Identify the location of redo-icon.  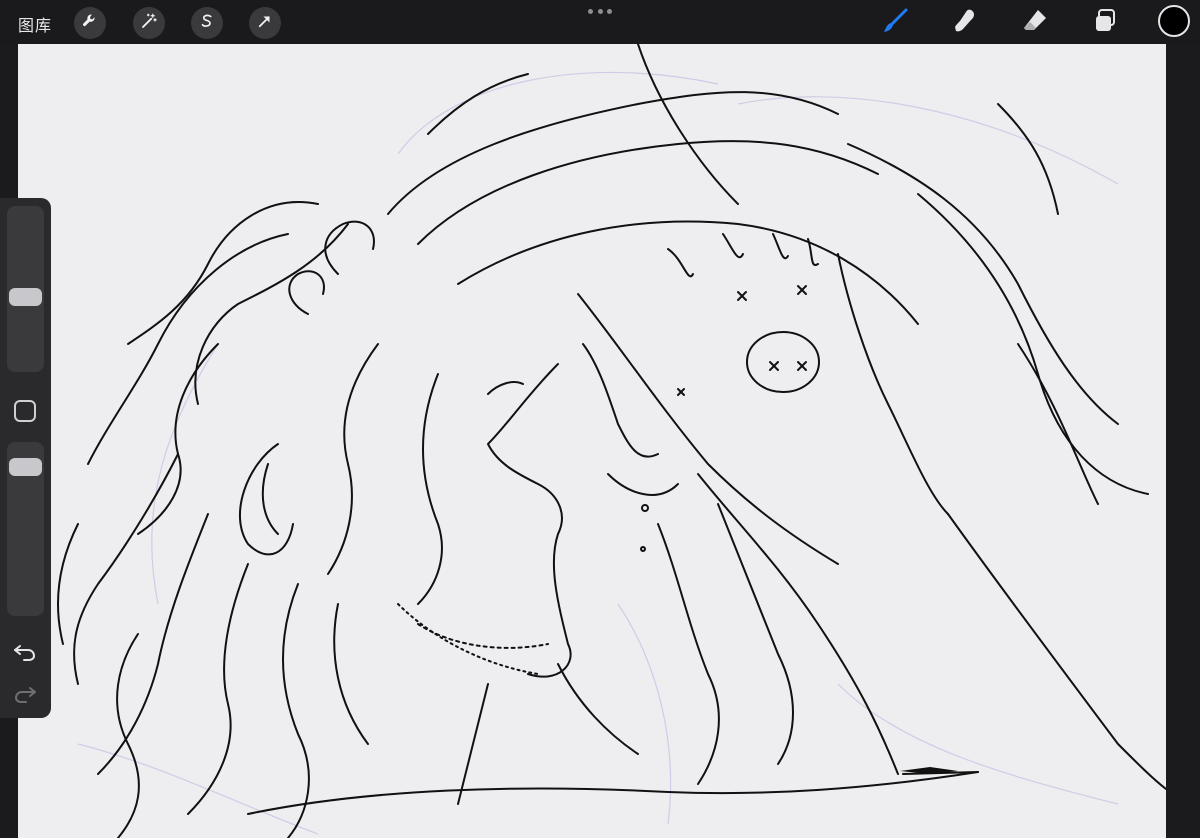
(25, 697).